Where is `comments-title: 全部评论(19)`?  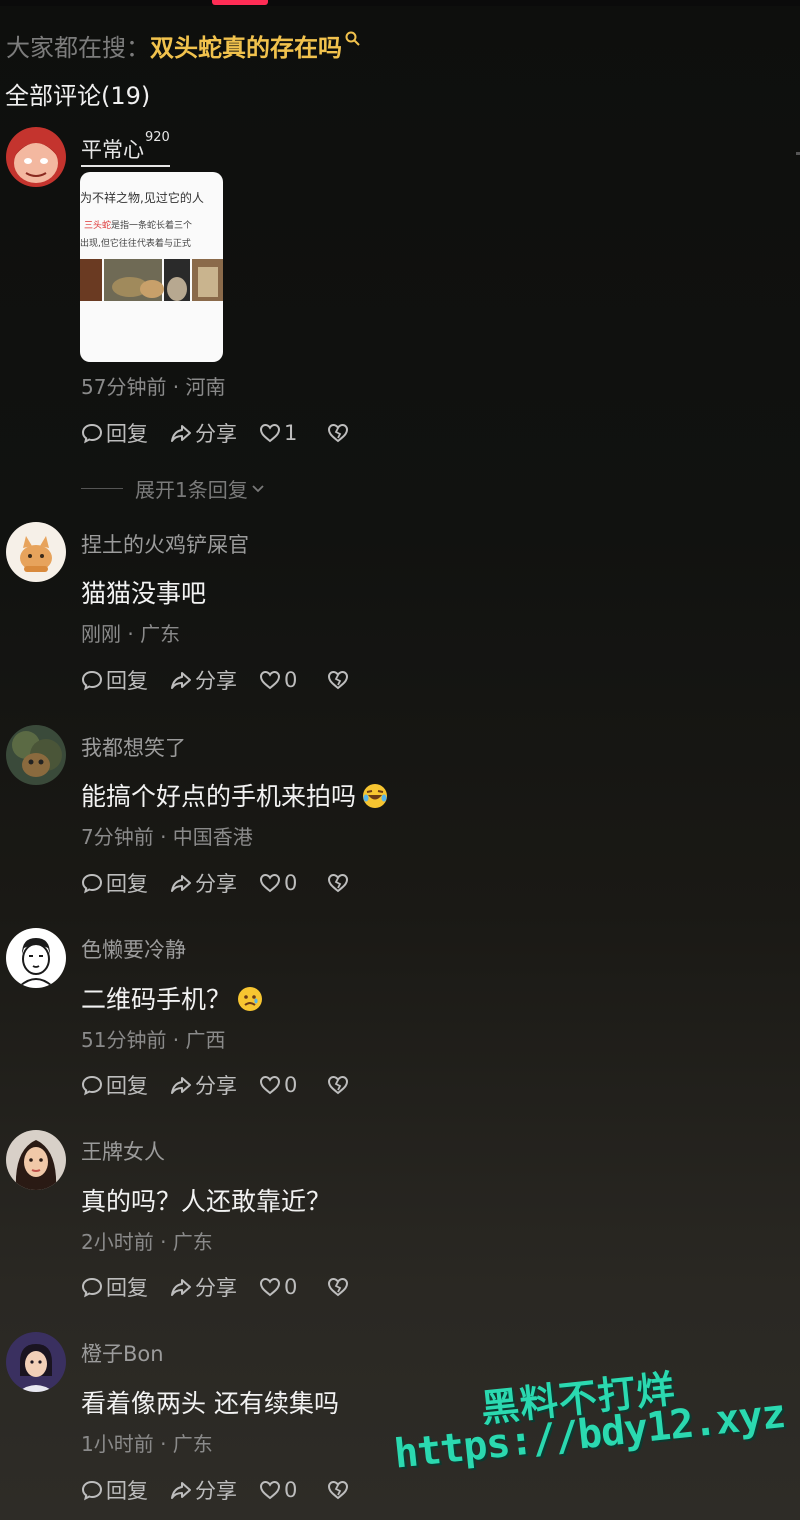
comments-title: 全部评论(19) is located at coordinates (78, 96).